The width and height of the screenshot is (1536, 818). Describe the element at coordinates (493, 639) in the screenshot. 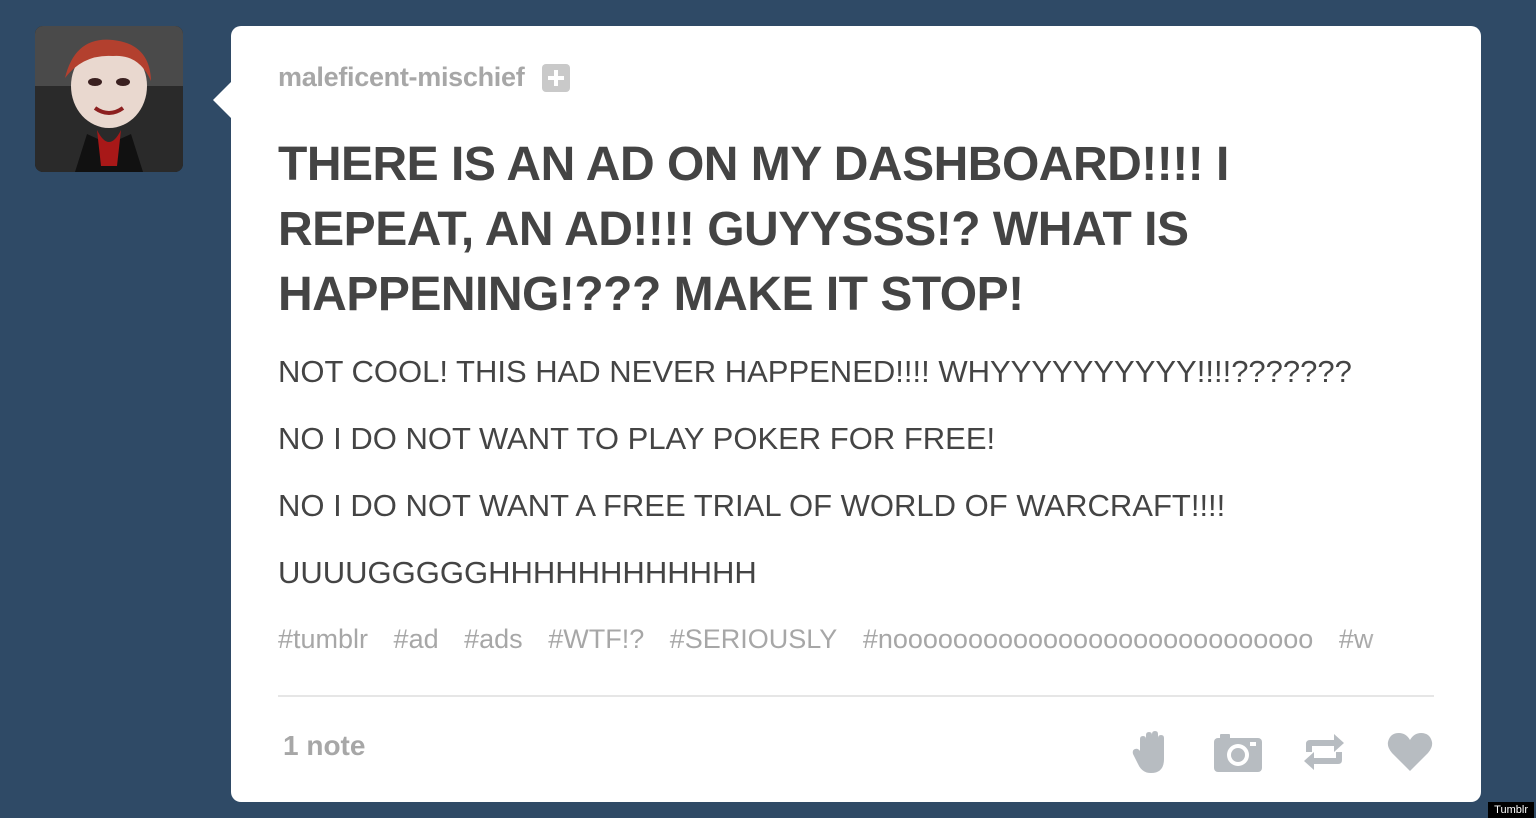

I see `tag-link: #ads` at that location.